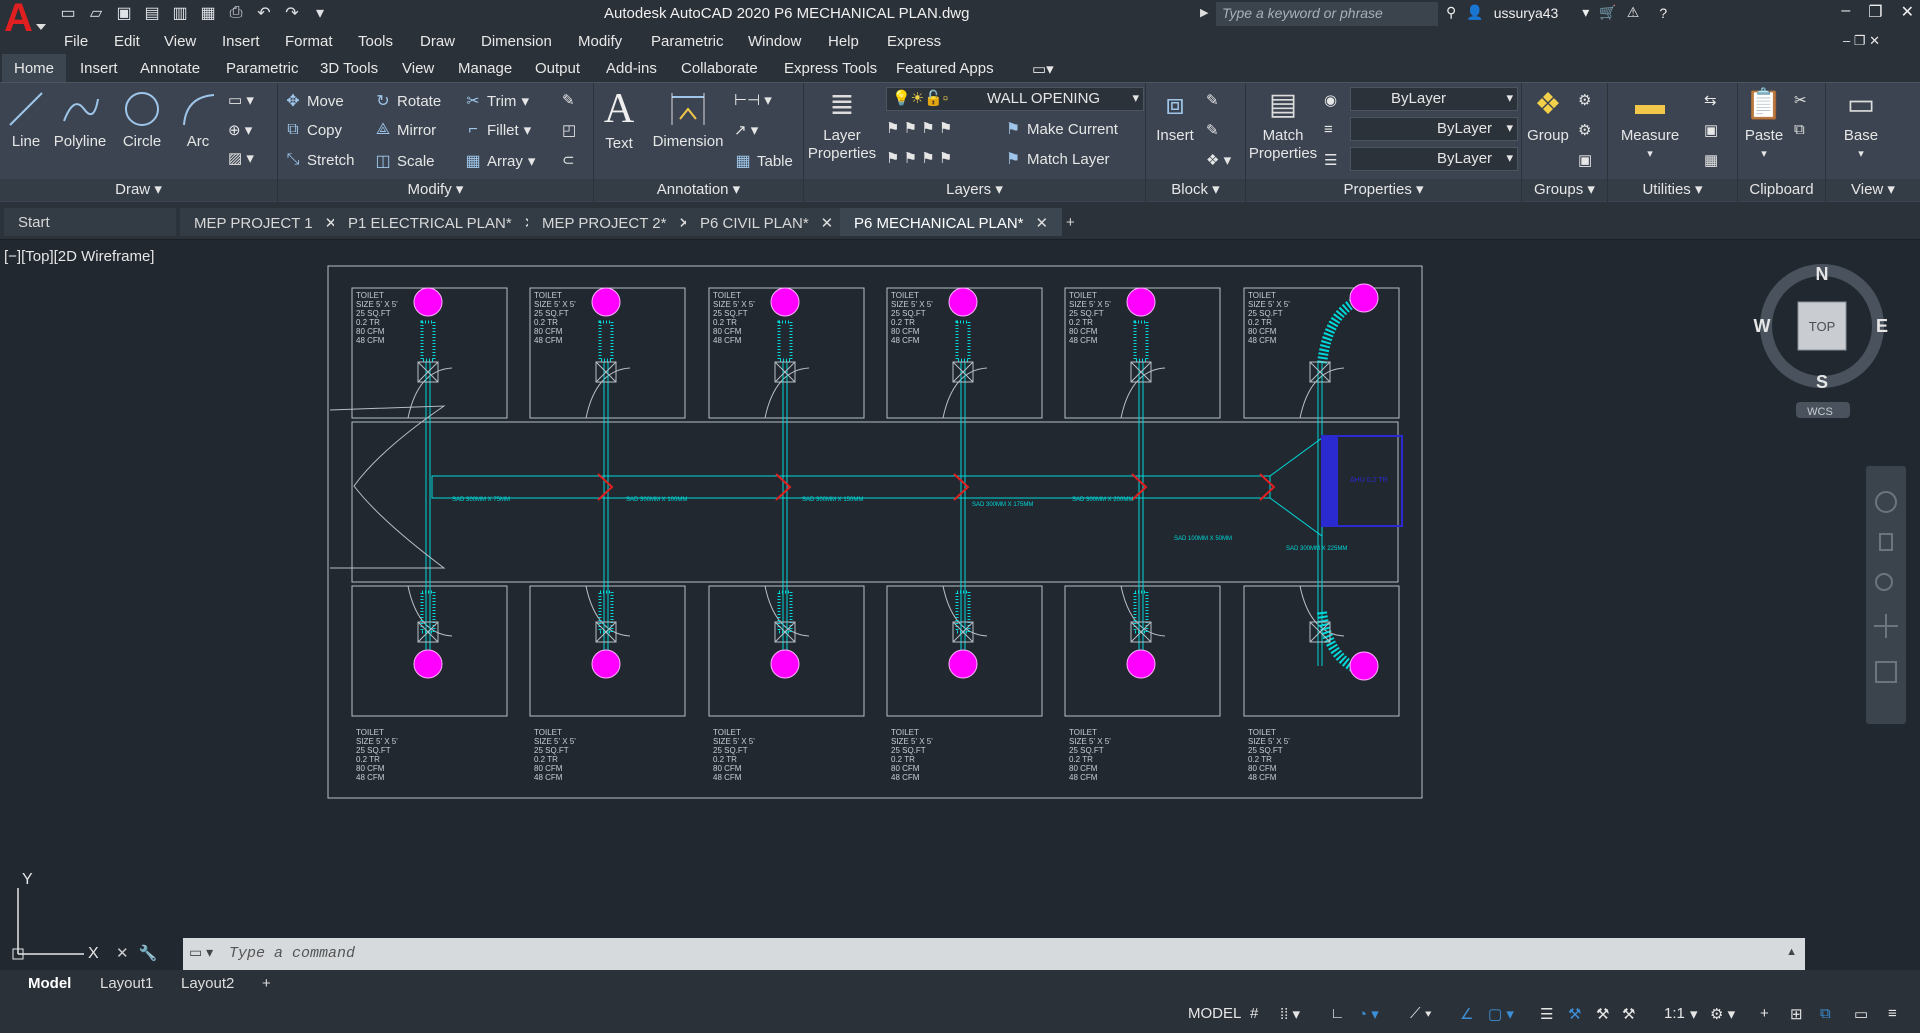 The width and height of the screenshot is (1920, 1033). I want to click on menu-insert: Insert, so click(241, 41).